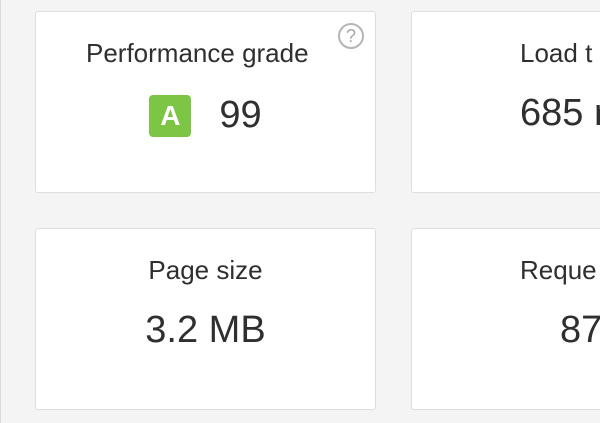  What do you see at coordinates (205, 330) in the screenshot?
I see `page-size-value: 3.2 MB` at bounding box center [205, 330].